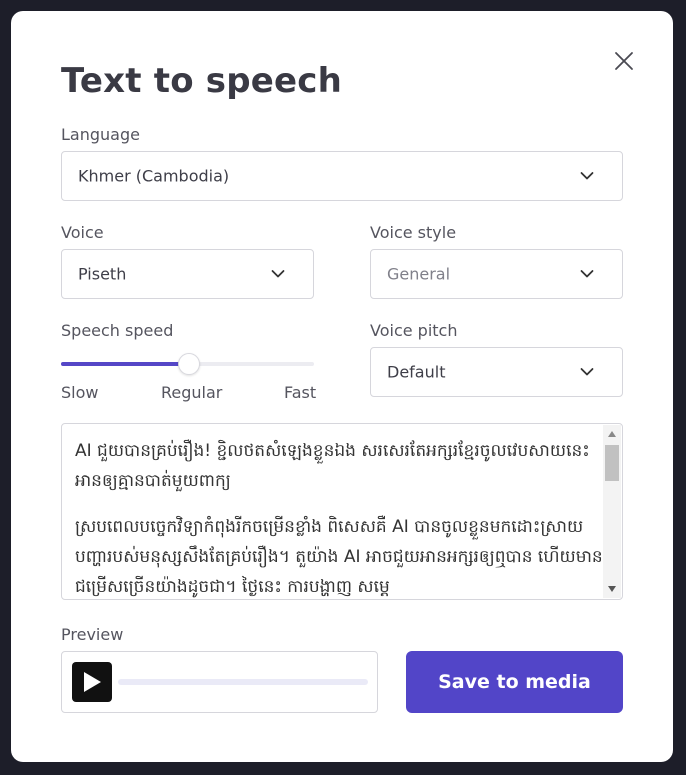 The image size is (686, 775). I want to click on language-value: Khmer (Cambodia), so click(154, 176).